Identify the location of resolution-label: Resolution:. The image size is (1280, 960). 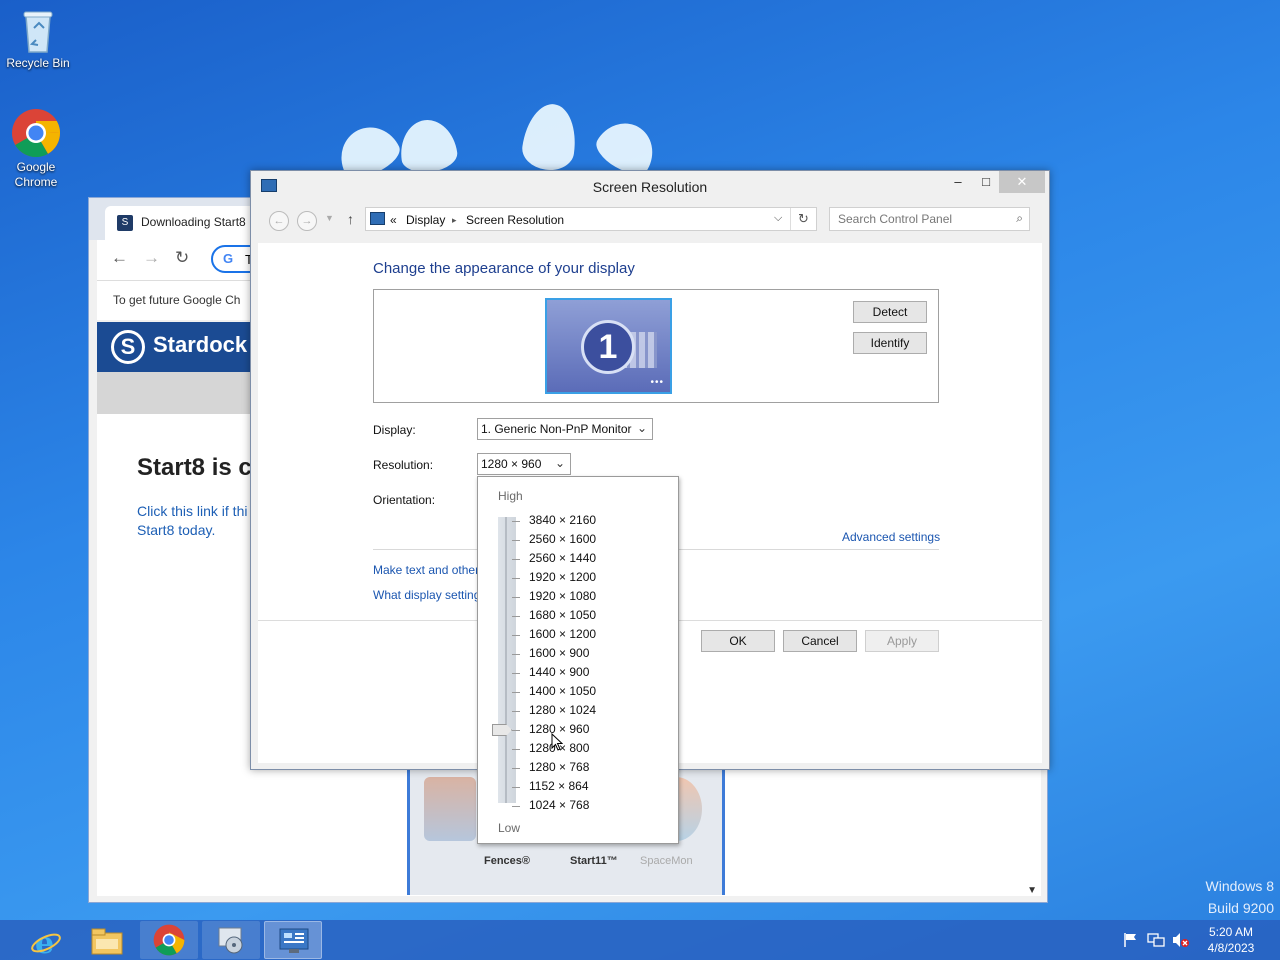
(403, 465).